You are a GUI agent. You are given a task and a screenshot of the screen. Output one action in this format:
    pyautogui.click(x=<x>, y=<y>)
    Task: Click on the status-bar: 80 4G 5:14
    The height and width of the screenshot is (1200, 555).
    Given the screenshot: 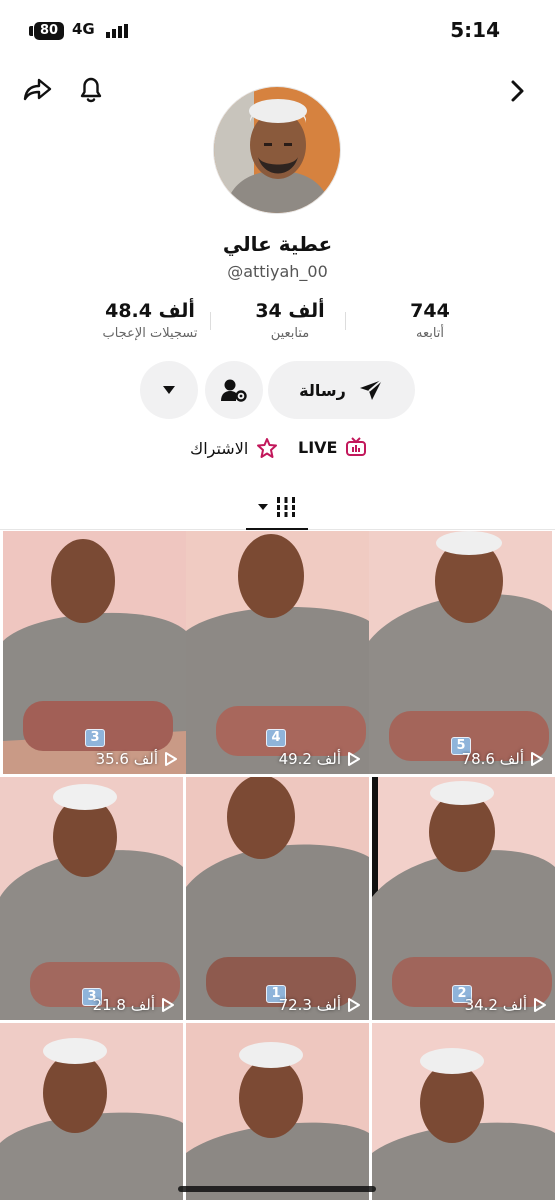 What is the action you would take?
    pyautogui.click(x=277, y=31)
    